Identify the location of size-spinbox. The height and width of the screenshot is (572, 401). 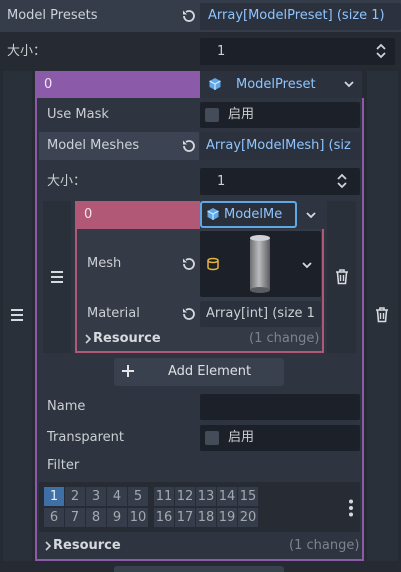
(297, 51).